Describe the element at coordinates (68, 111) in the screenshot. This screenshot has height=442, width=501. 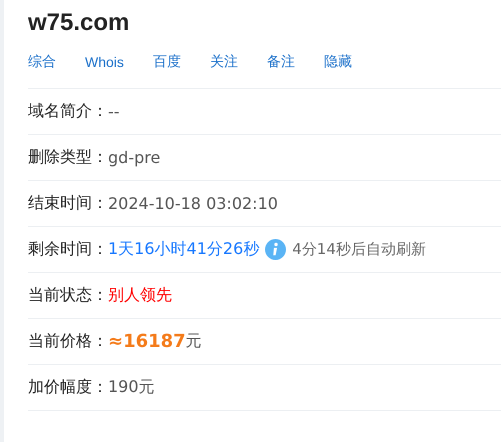
I see `field-label: 域名简介：` at that location.